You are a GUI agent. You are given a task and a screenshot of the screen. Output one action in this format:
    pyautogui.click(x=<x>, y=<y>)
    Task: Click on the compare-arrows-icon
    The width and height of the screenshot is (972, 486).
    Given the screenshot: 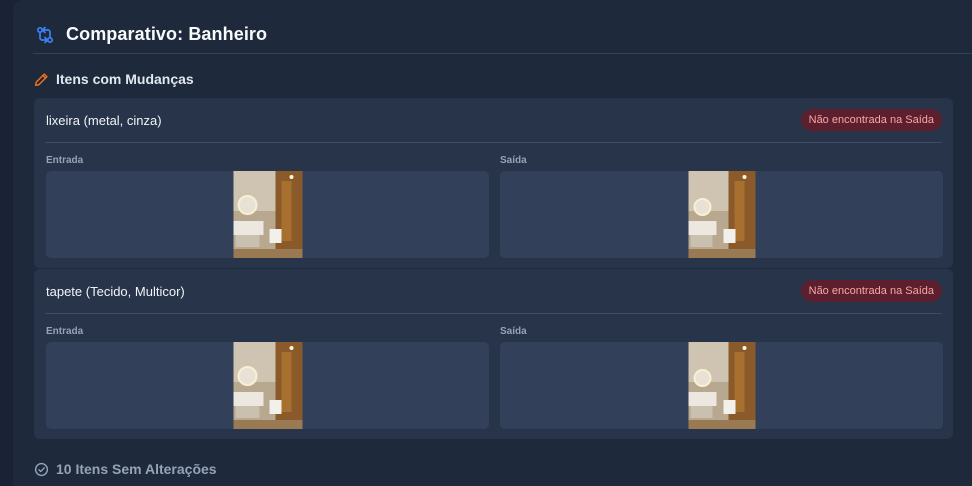 What is the action you would take?
    pyautogui.click(x=45, y=35)
    